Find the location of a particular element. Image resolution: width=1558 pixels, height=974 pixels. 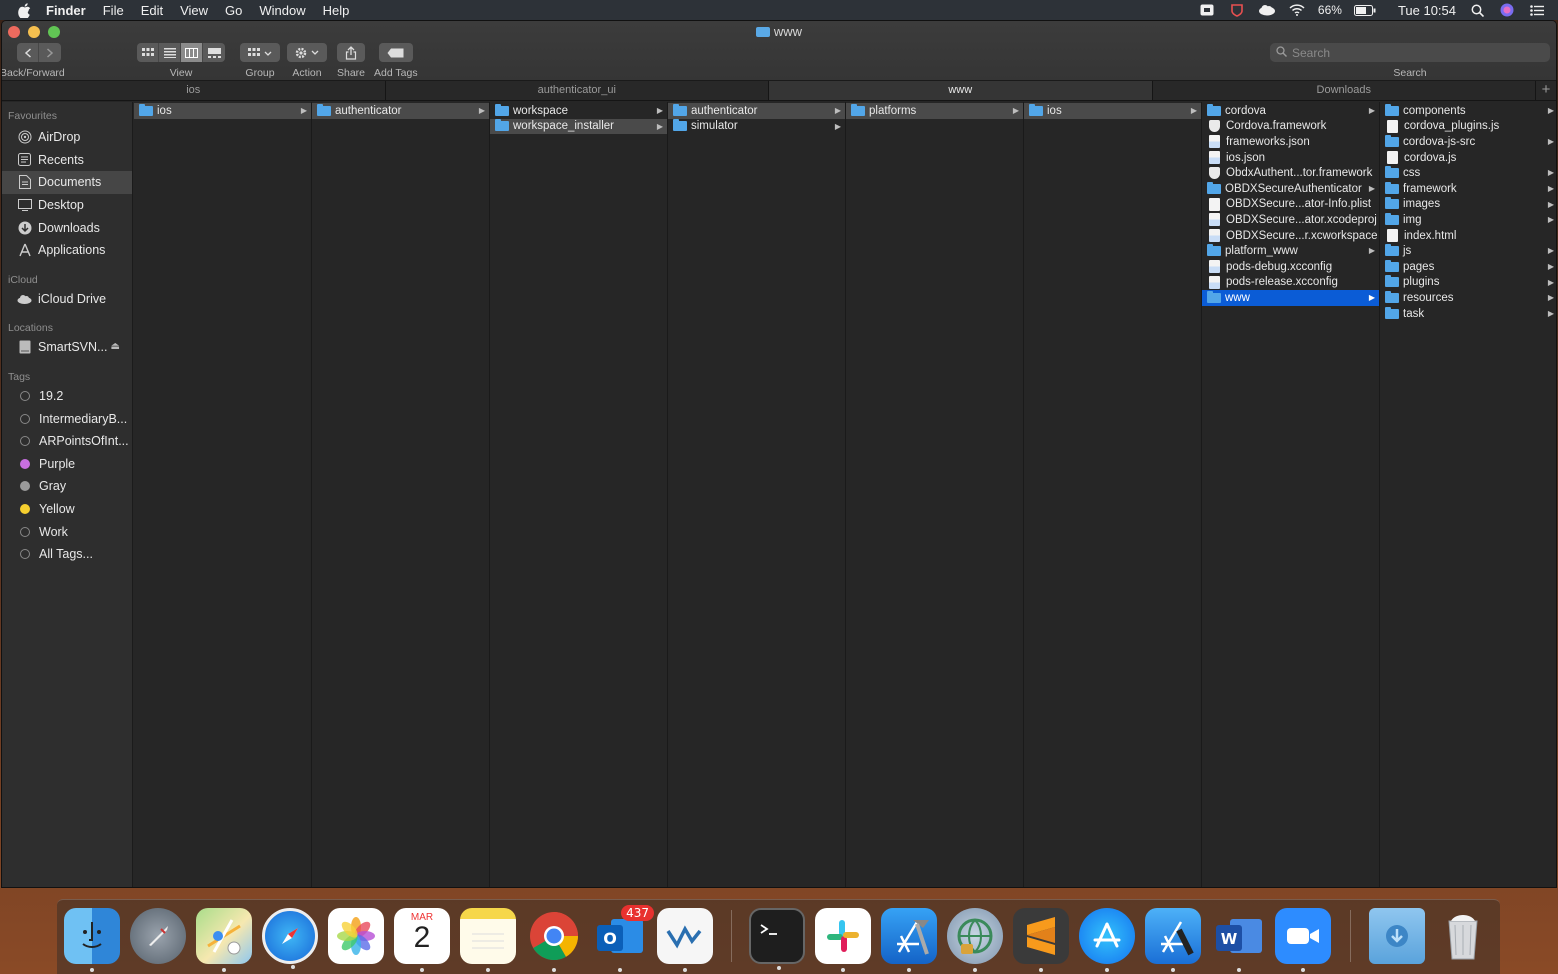

spotlight-search-icon is located at coordinates (1477, 10).